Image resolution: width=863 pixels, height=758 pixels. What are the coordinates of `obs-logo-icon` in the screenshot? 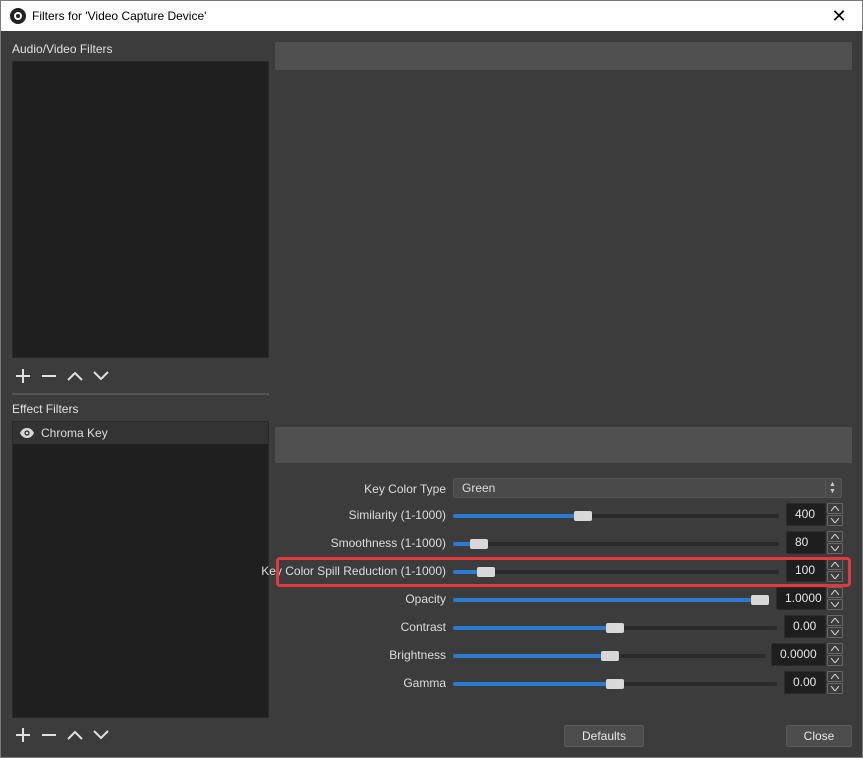 It's located at (18, 16).